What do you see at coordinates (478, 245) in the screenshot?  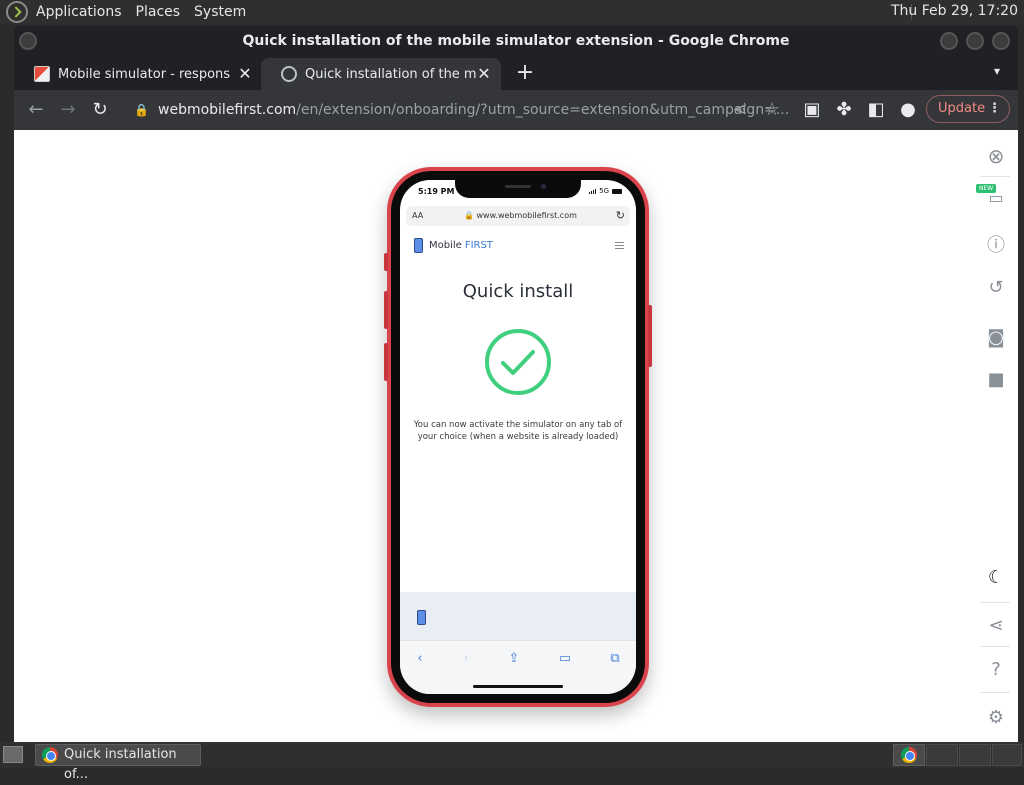 I see `brand-accent-text: FIRST` at bounding box center [478, 245].